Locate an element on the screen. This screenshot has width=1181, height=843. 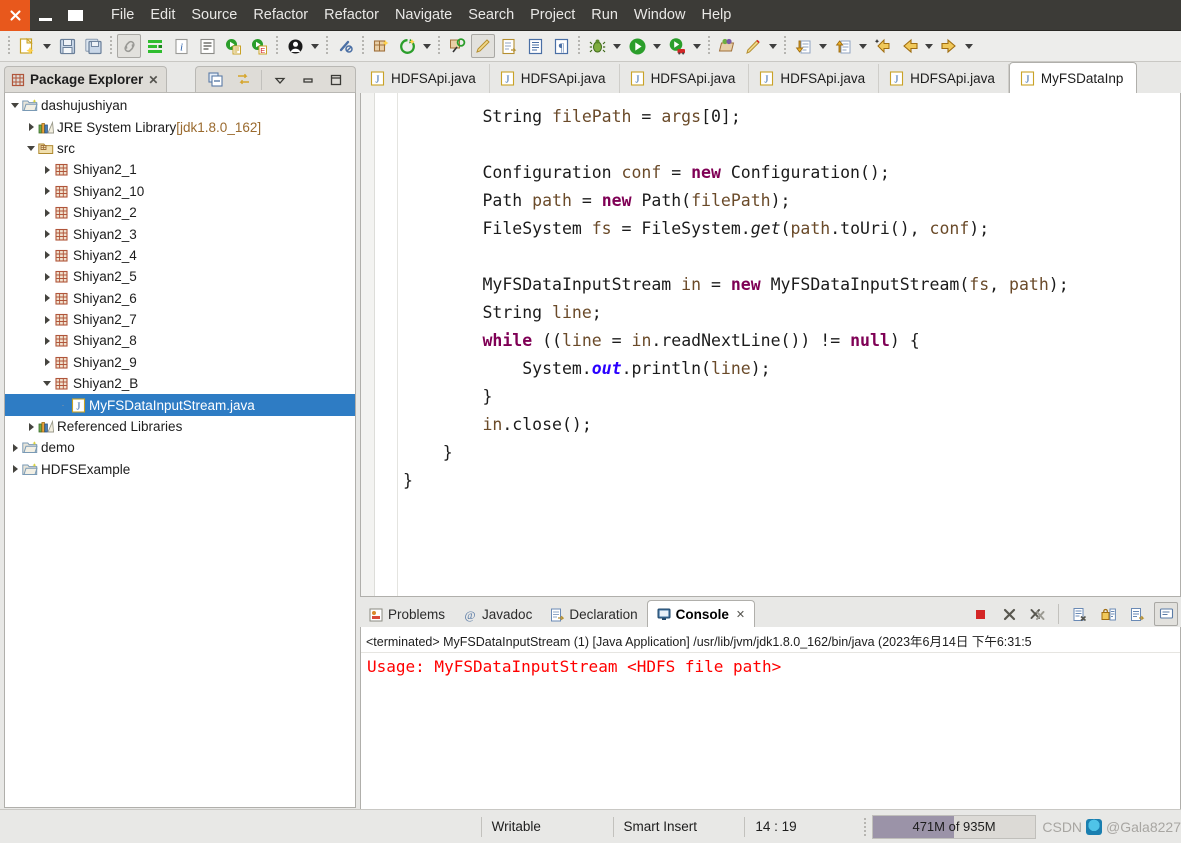
edit-icon is located at coordinates (753, 46).